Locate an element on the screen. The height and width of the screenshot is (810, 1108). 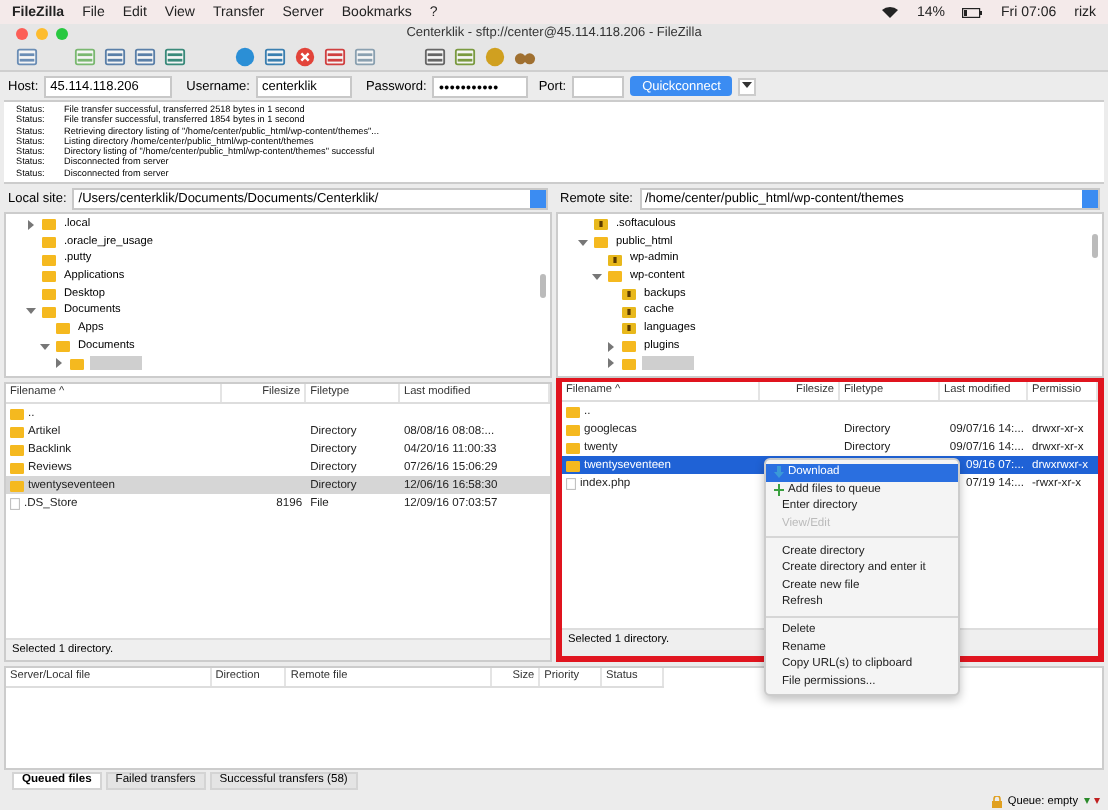
dropdown-button is located at coordinates (747, 86).